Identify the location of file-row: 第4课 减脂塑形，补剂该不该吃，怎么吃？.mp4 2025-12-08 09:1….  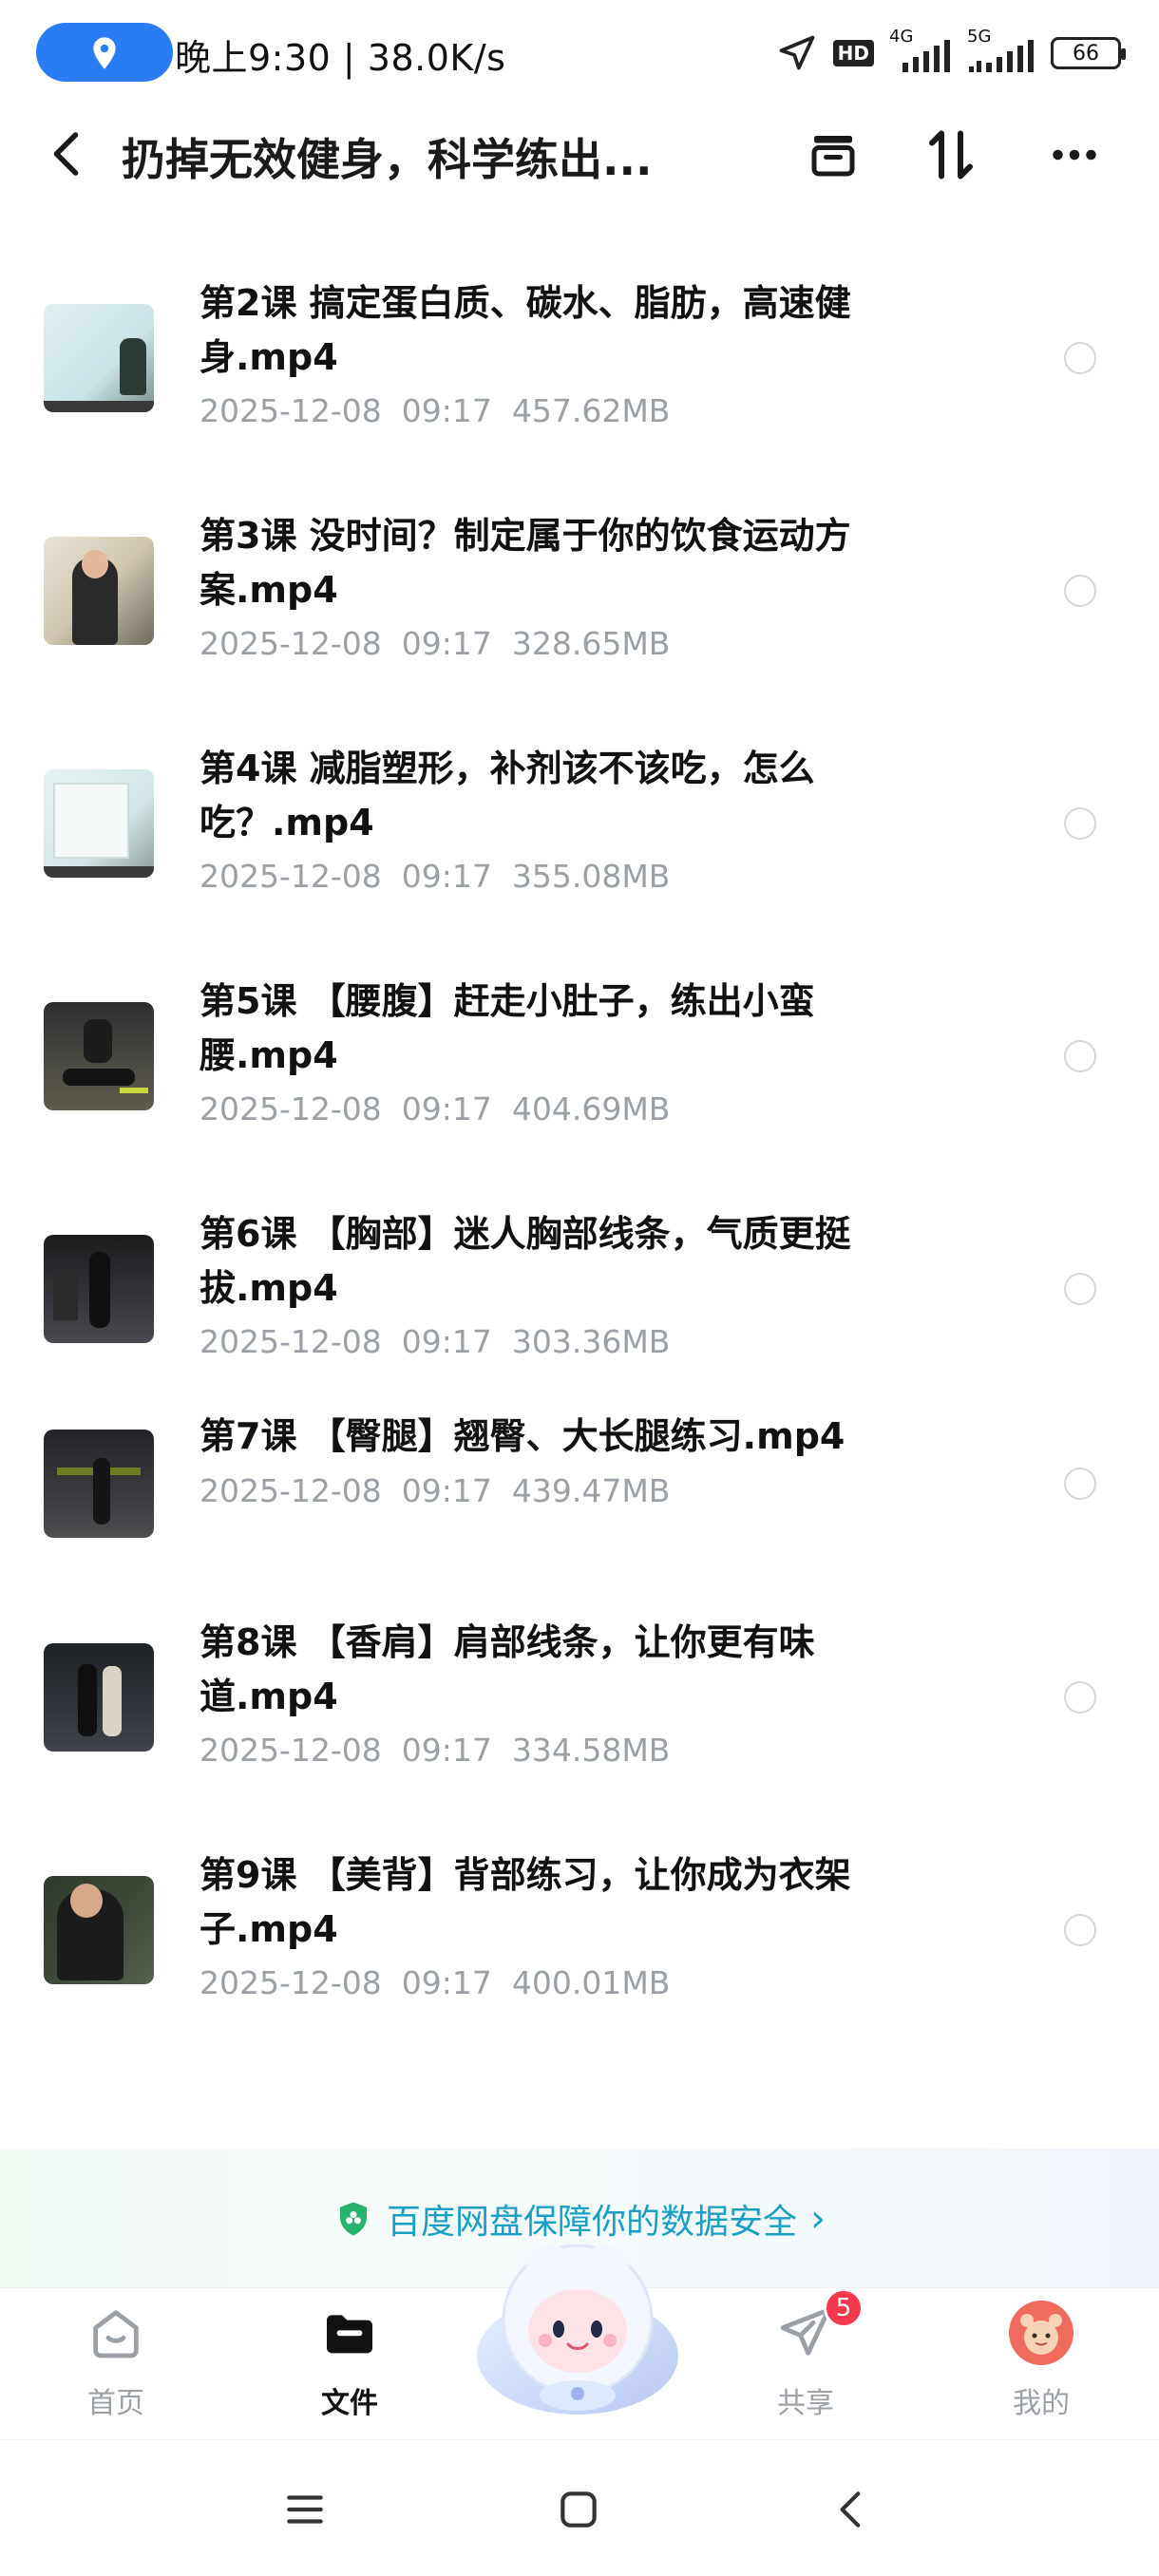
(579, 833).